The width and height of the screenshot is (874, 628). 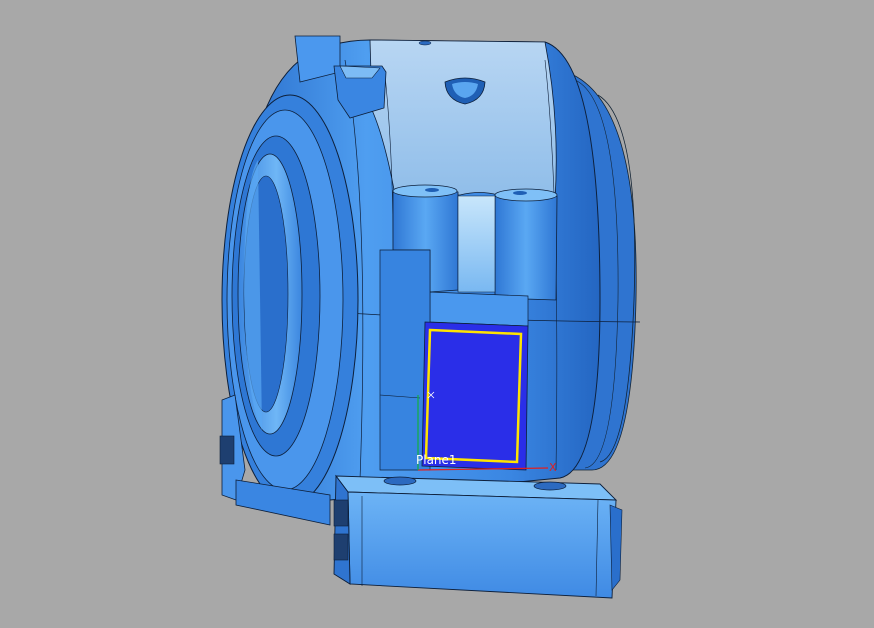 What do you see at coordinates (290, 300) in the screenshot?
I see `front-bore-rings` at bounding box center [290, 300].